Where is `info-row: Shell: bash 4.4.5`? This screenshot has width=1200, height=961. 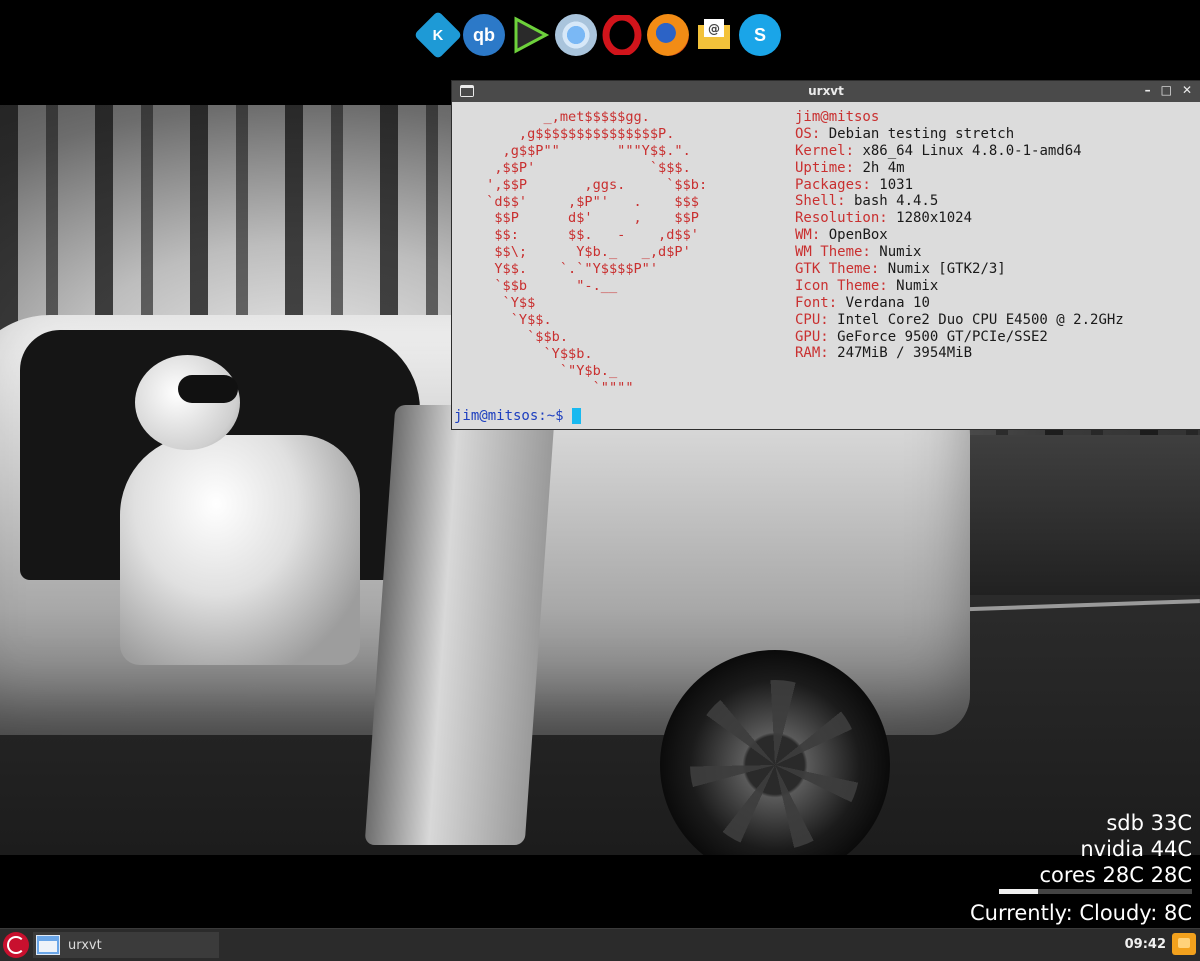
info-row: Shell: bash 4.4.5 is located at coordinates (867, 201).